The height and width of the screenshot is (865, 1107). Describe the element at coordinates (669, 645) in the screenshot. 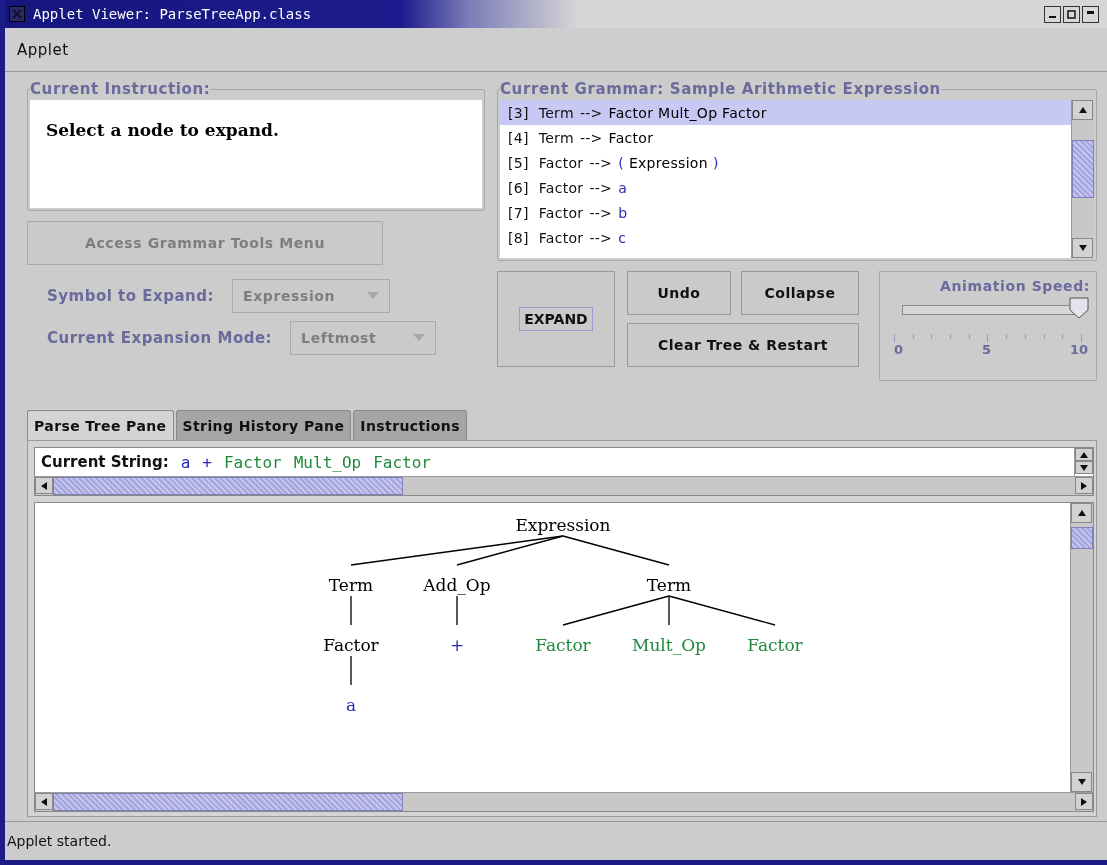

I see `tree-node: Mult_Op` at that location.